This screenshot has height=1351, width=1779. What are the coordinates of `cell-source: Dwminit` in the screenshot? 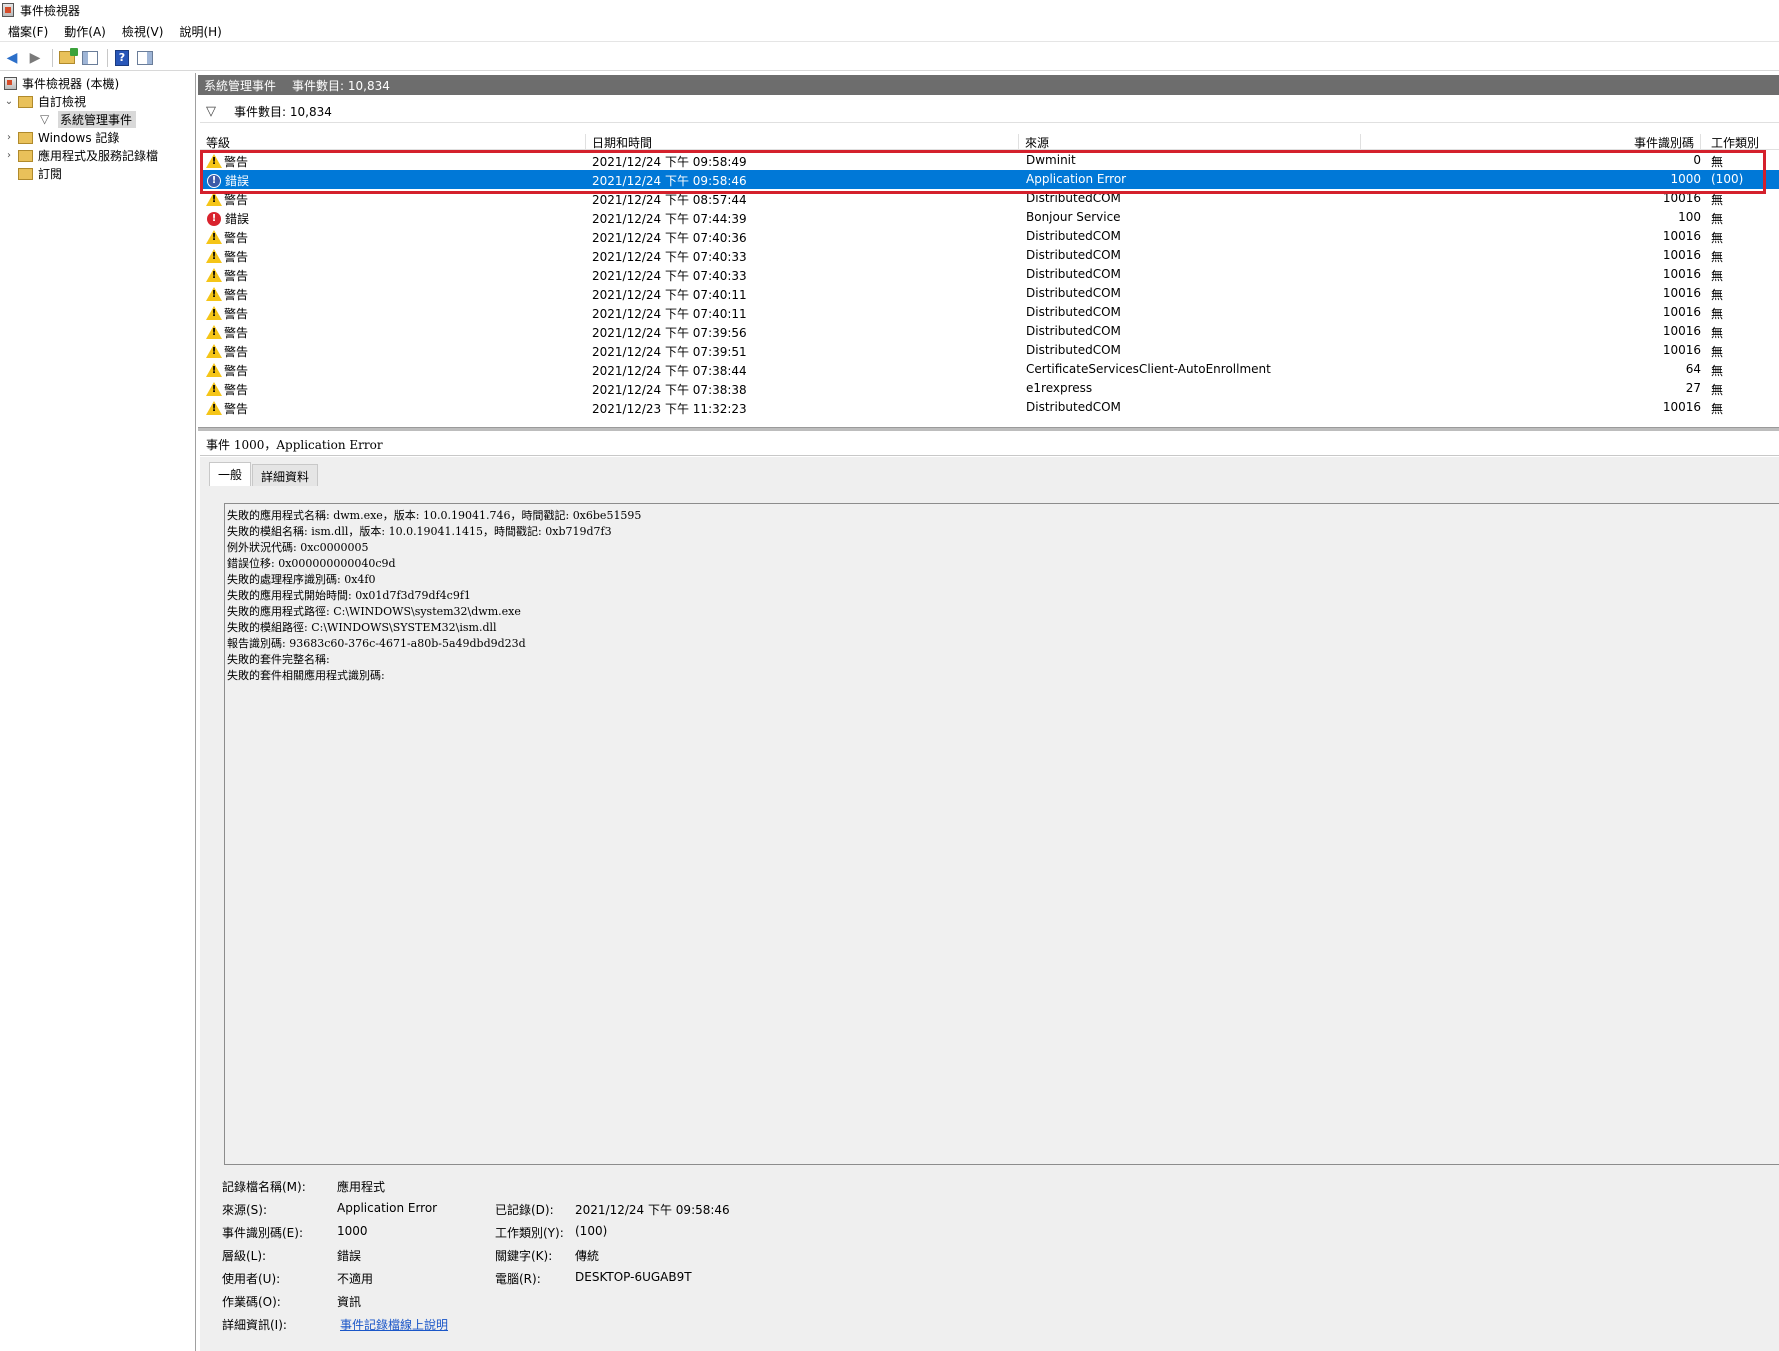 It's located at (1051, 160).